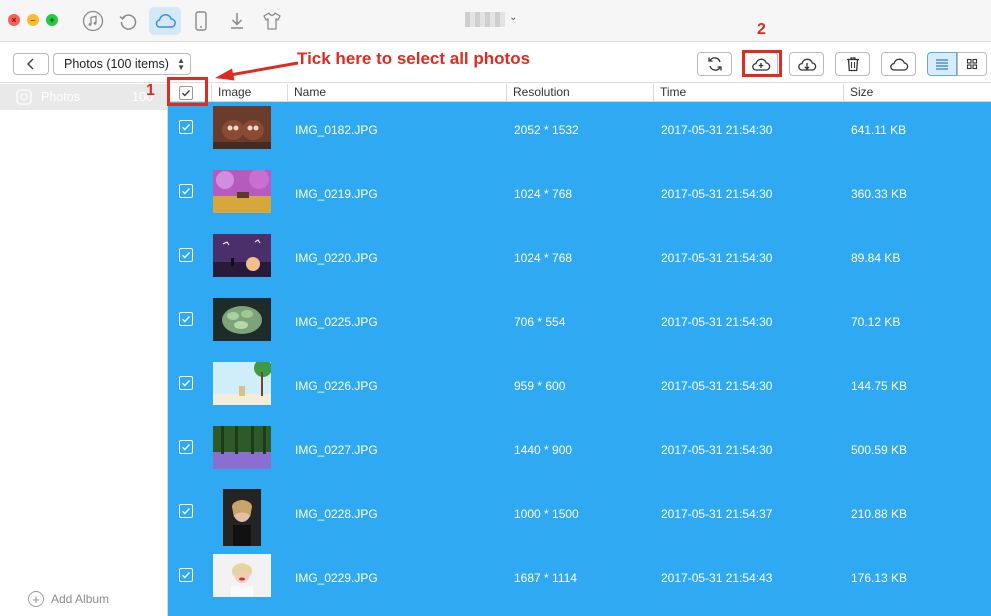 The width and height of the screenshot is (991, 616). I want to click on chevron-left-icon, so click(30, 64).